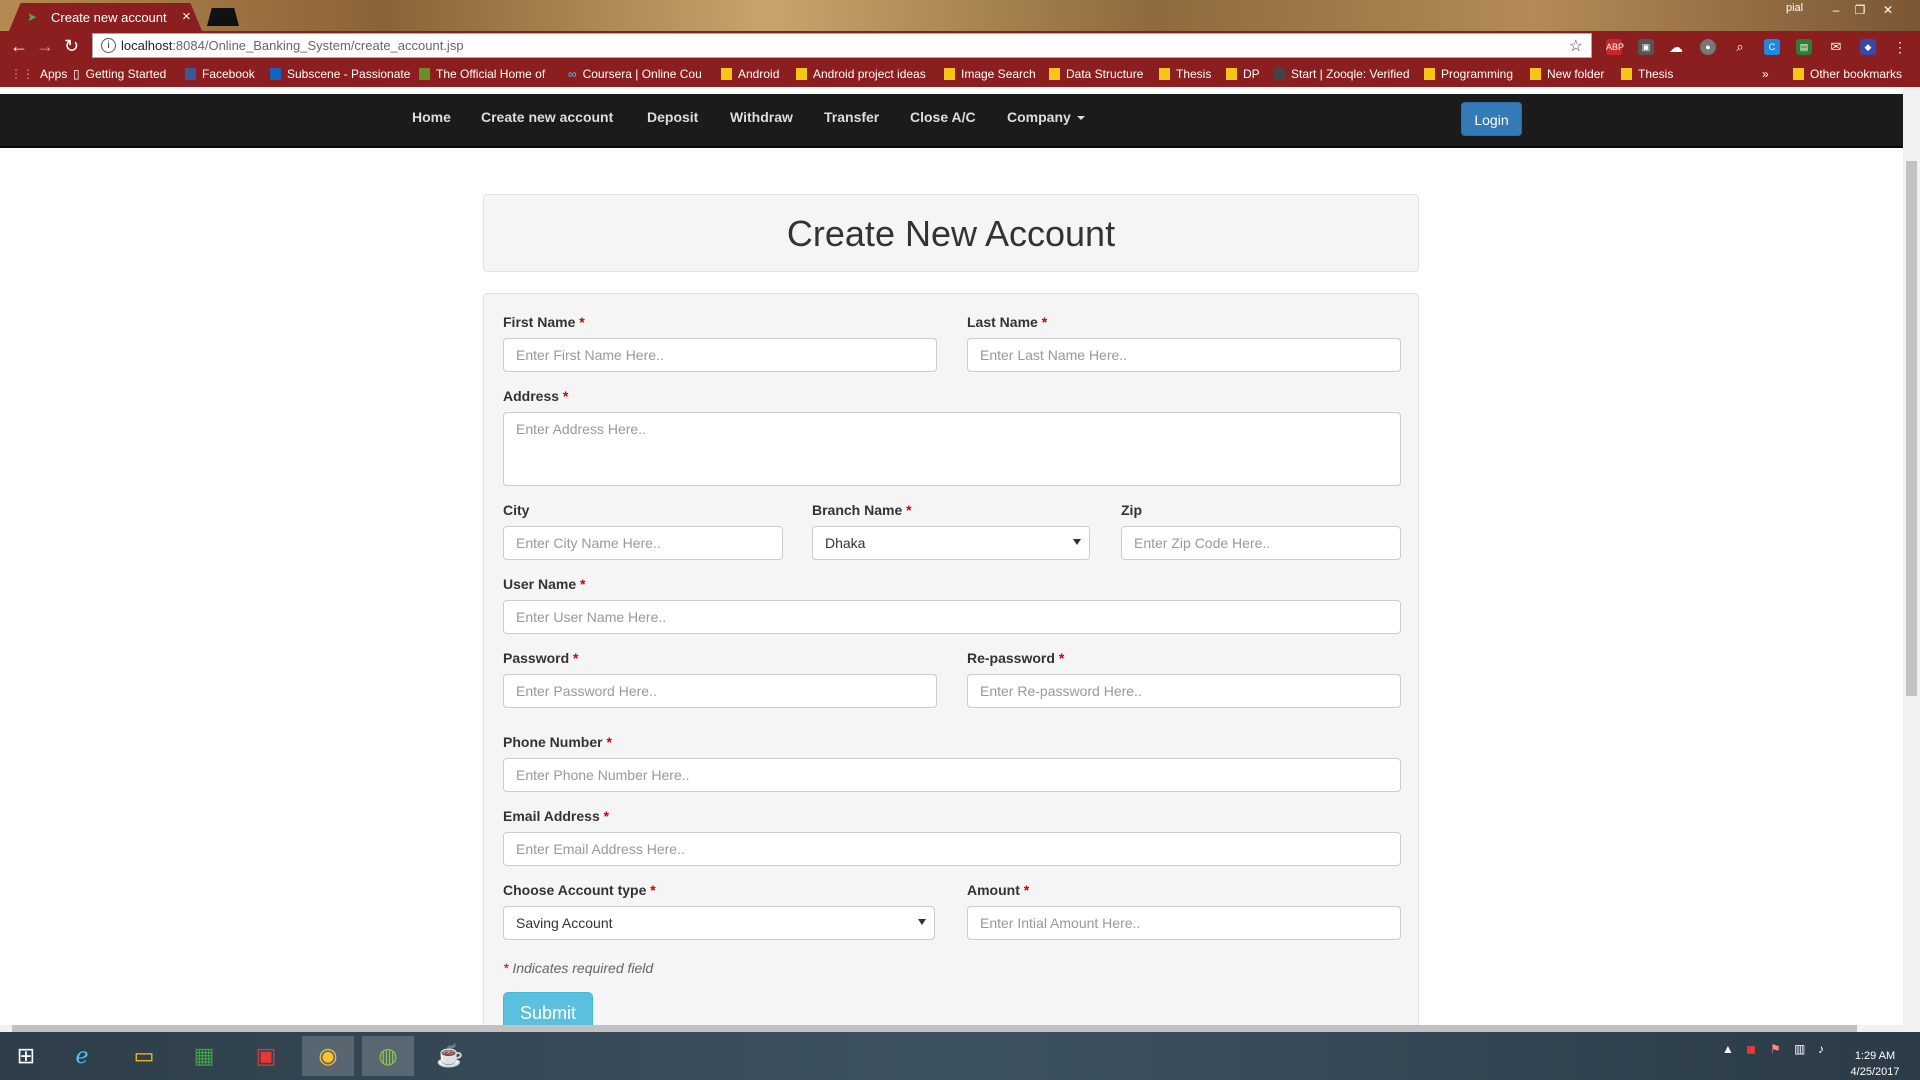  What do you see at coordinates (340, 74) in the screenshot?
I see `bookmark-item: Subscene - Passionate` at bounding box center [340, 74].